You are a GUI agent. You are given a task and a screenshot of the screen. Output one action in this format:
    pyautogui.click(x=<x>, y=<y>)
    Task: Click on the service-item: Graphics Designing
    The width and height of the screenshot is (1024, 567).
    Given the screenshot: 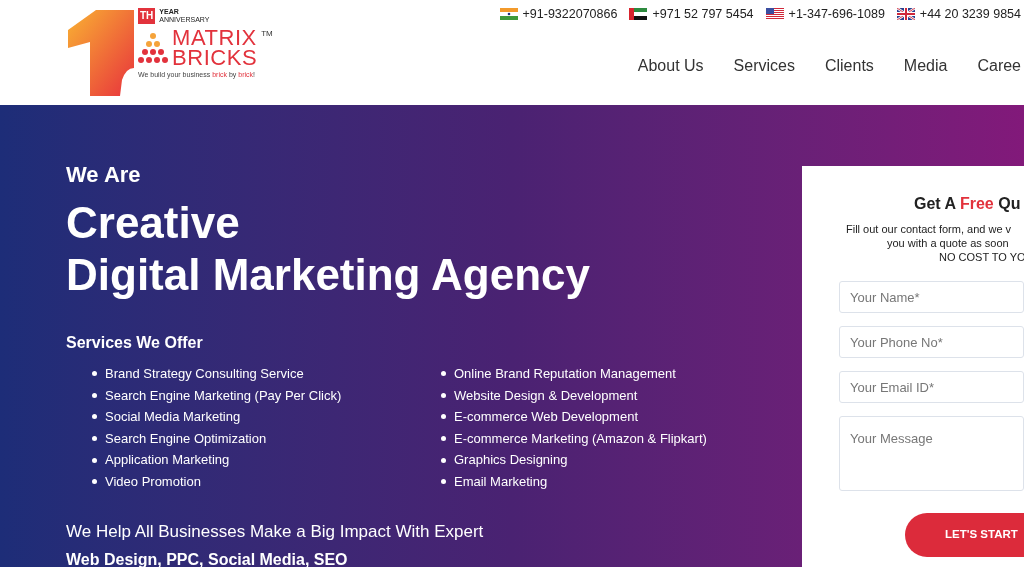 What is the action you would take?
    pyautogui.click(x=511, y=460)
    